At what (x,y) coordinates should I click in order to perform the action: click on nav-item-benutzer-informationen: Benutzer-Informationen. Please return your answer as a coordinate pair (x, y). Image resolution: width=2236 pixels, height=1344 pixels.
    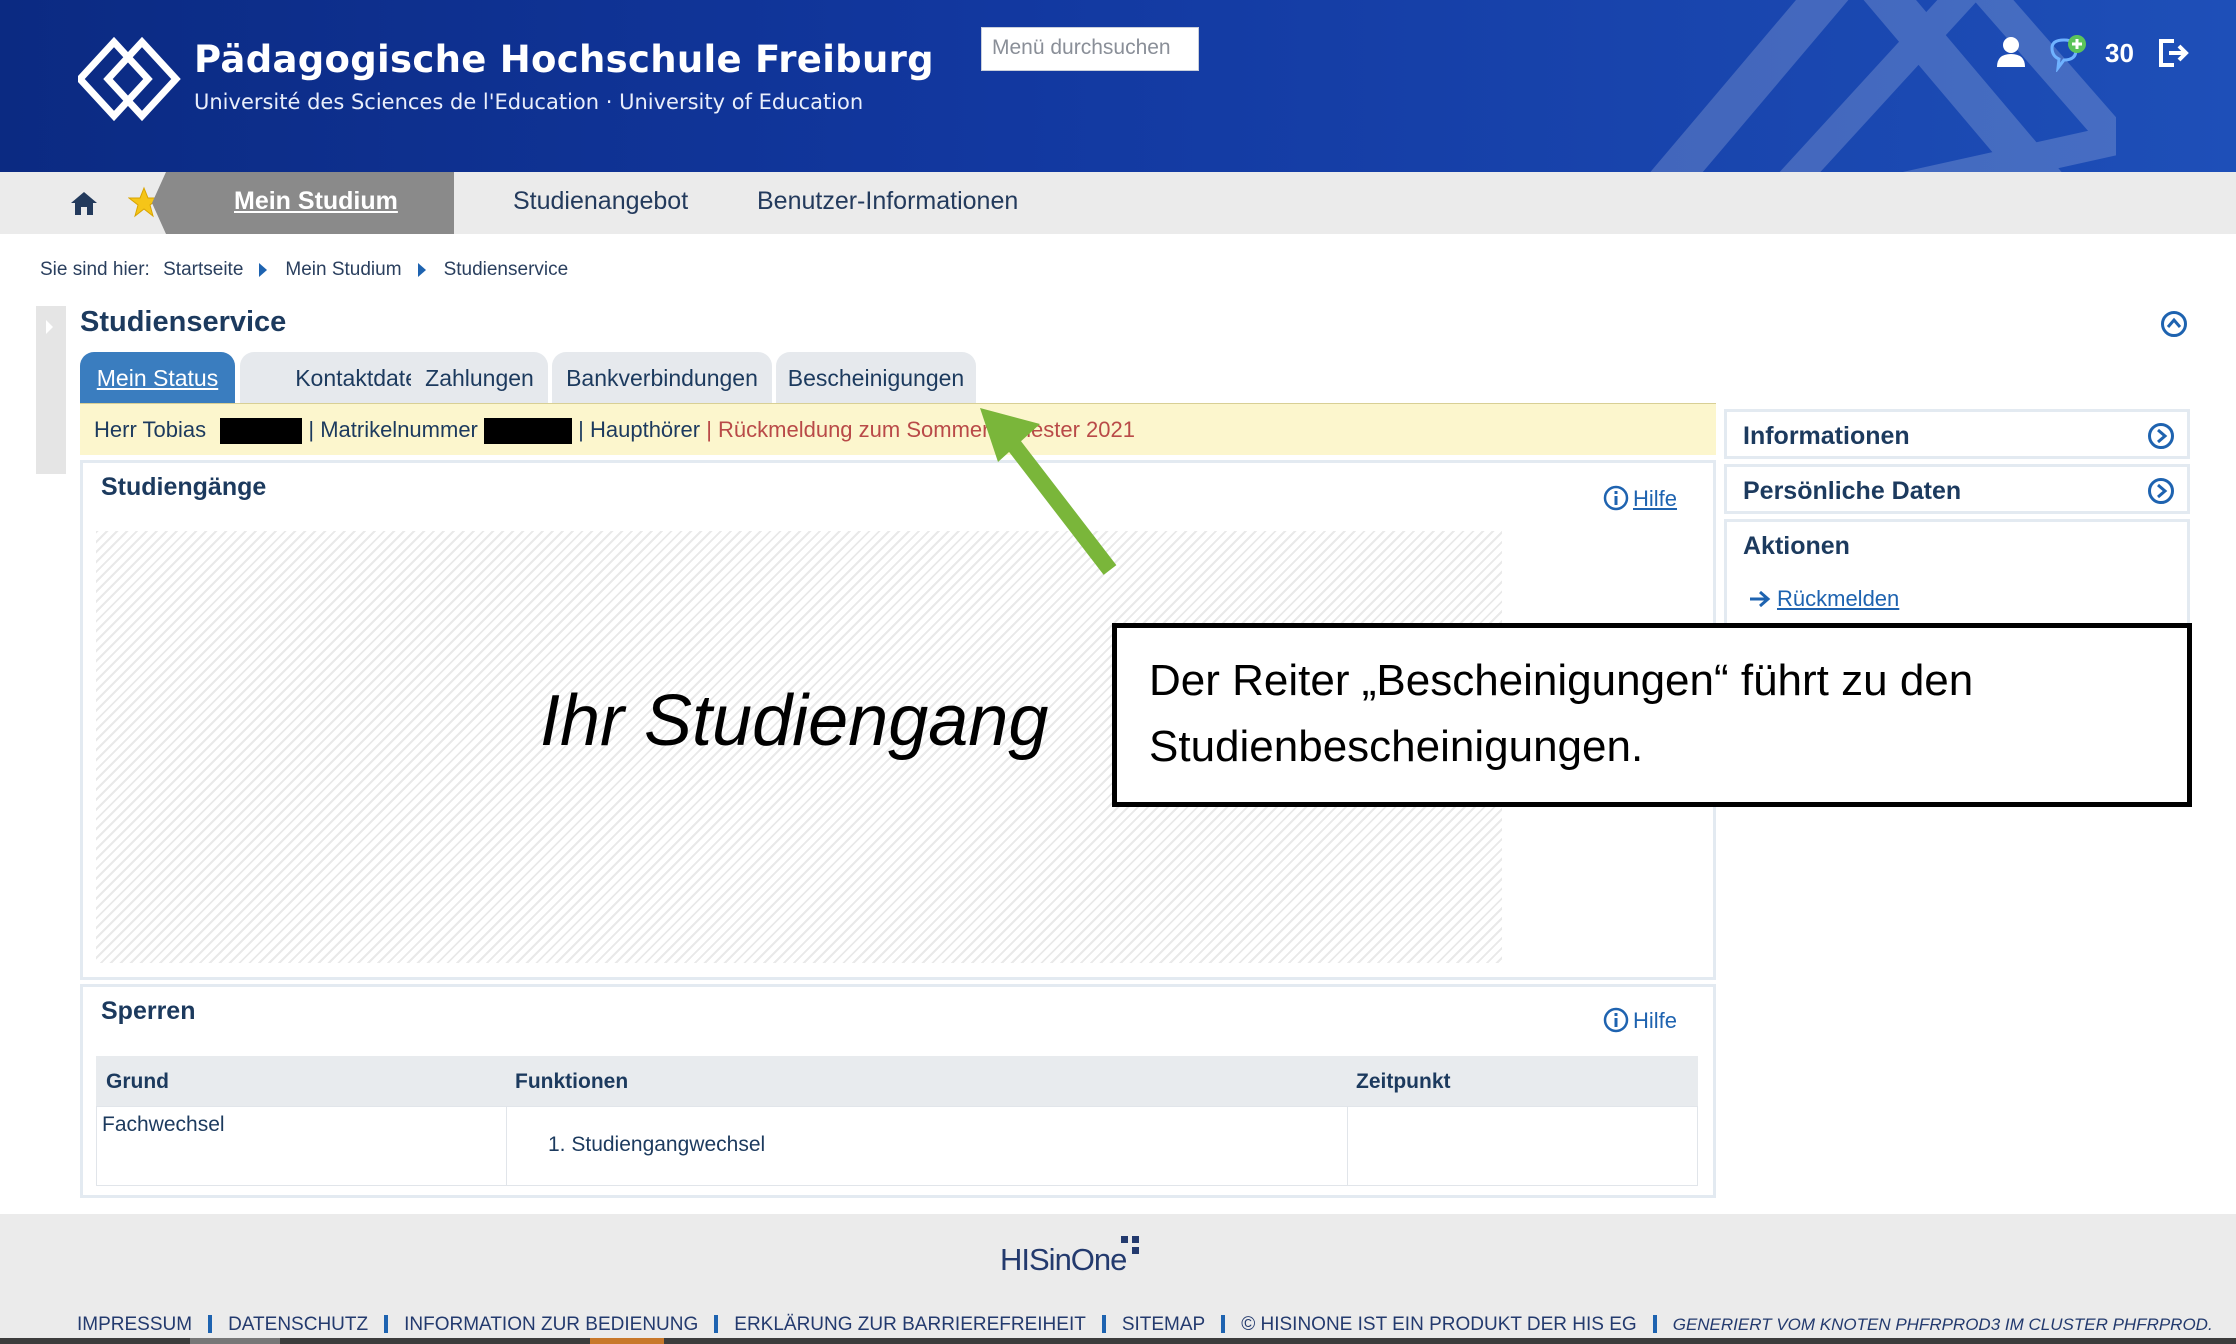
    Looking at the image, I should click on (887, 201).